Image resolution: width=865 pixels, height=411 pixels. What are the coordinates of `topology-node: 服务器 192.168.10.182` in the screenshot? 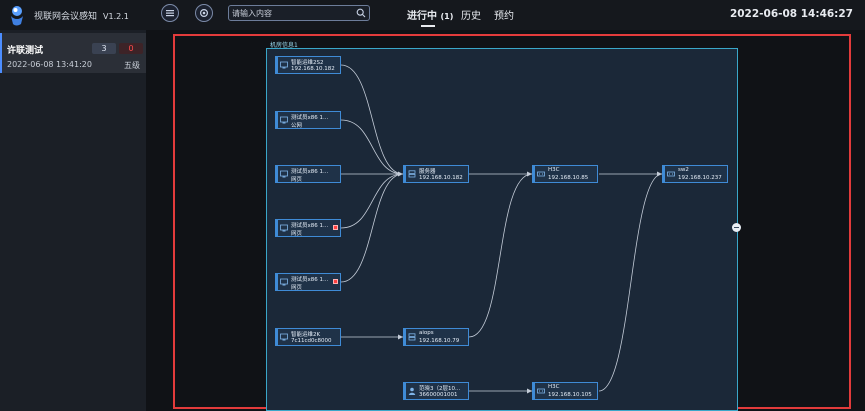 It's located at (436, 174).